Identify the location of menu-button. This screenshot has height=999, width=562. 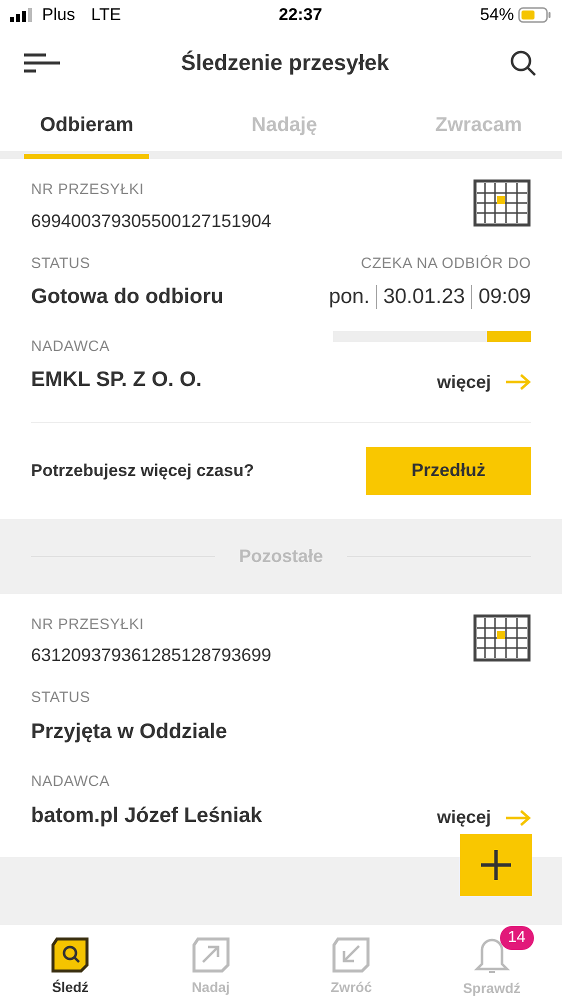
(43, 62).